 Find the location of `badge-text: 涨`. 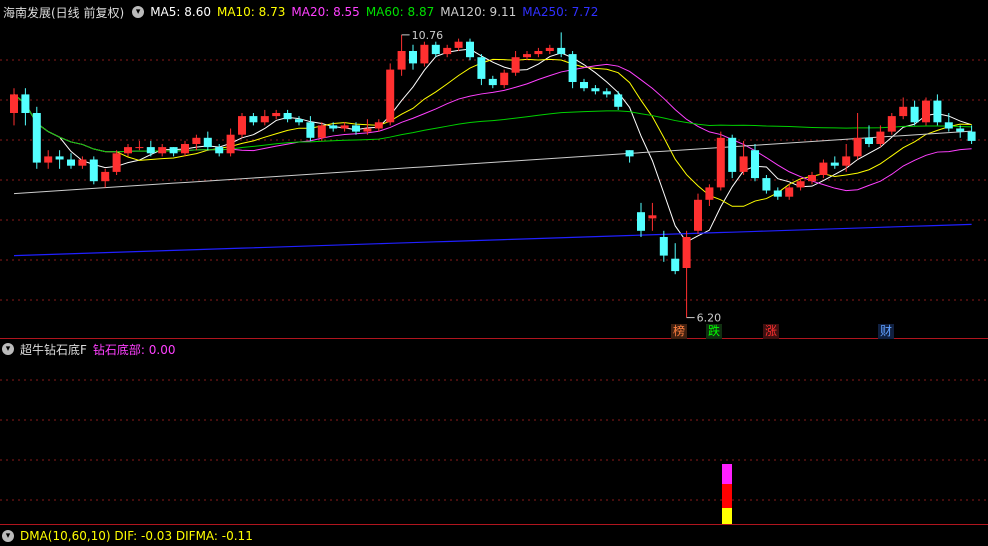

badge-text: 涨 is located at coordinates (770, 331).